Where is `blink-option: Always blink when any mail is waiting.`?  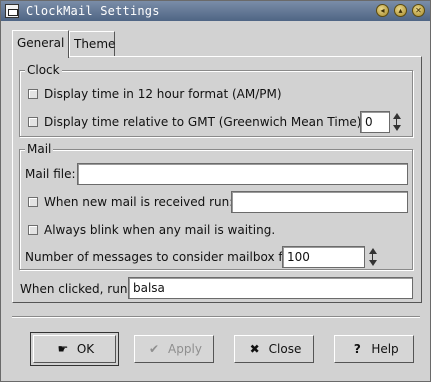
blink-option: Always blink when any mail is waiting. is located at coordinates (151, 230).